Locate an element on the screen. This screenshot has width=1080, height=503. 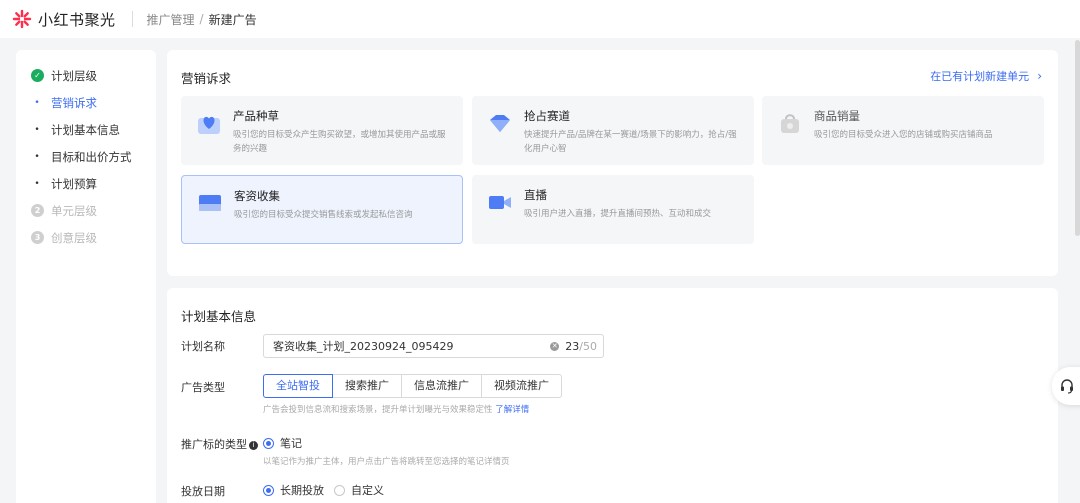
breadcrumb-current: 新建广告 is located at coordinates (232, 19).